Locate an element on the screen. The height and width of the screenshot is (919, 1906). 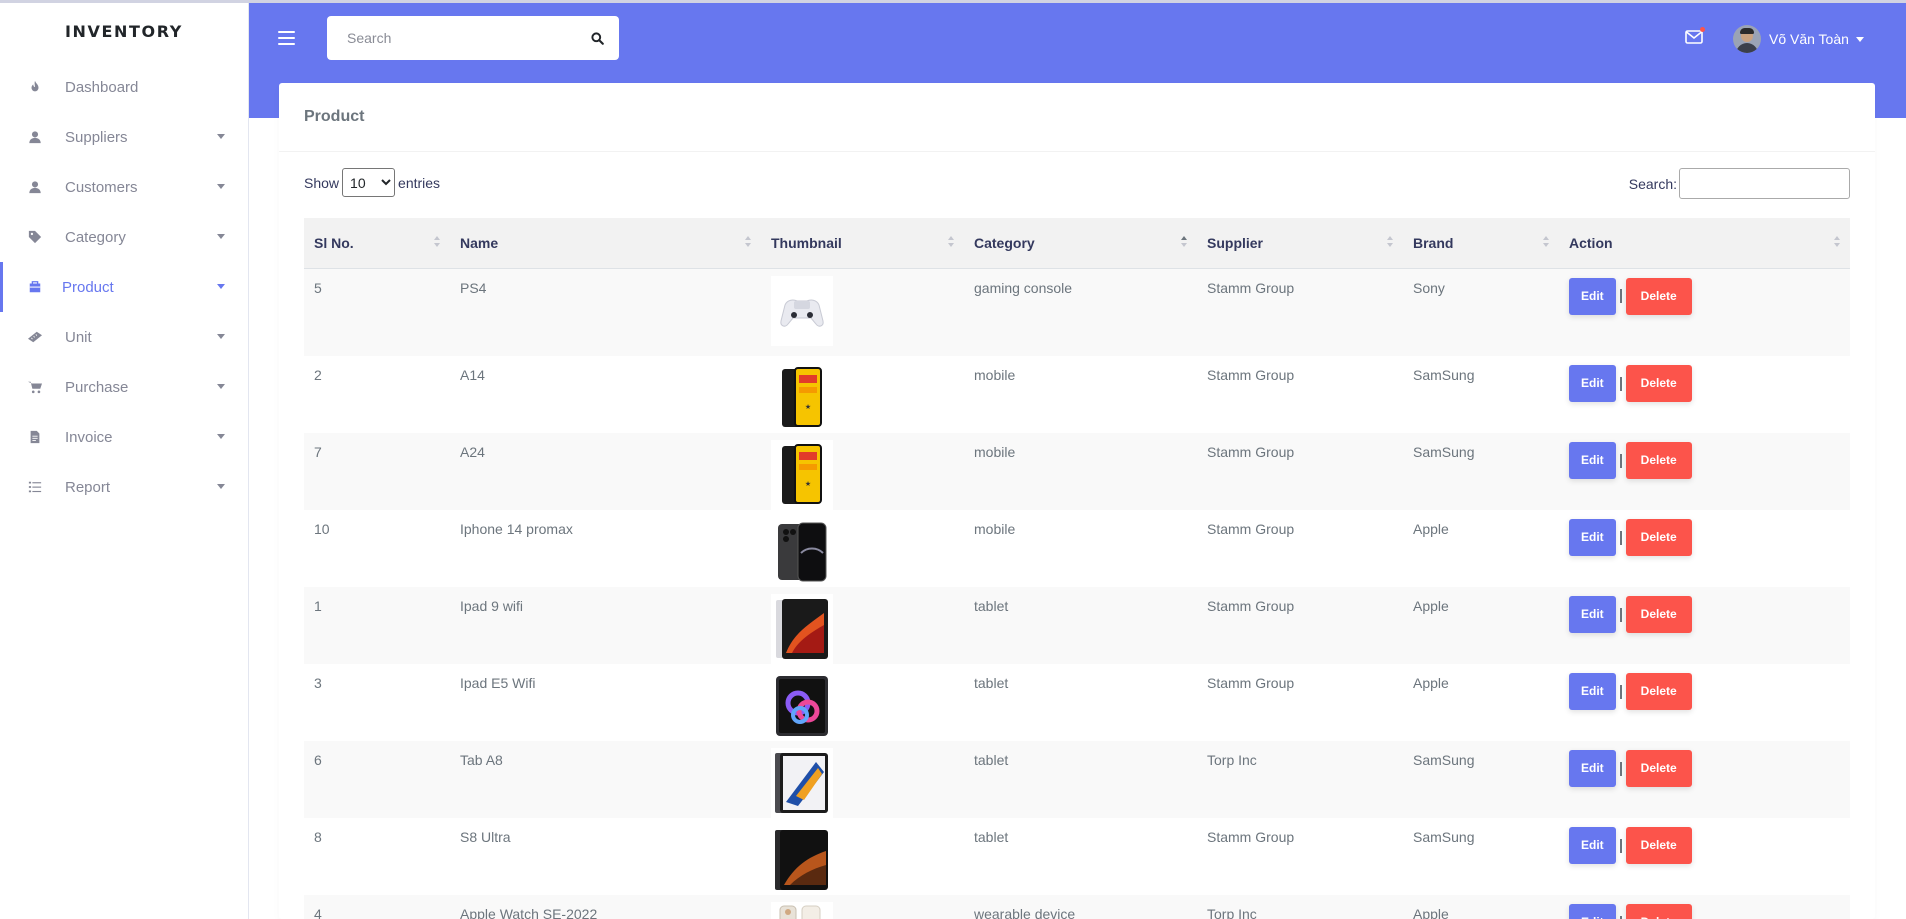
sidebar-item-category: Category is located at coordinates (124, 237).